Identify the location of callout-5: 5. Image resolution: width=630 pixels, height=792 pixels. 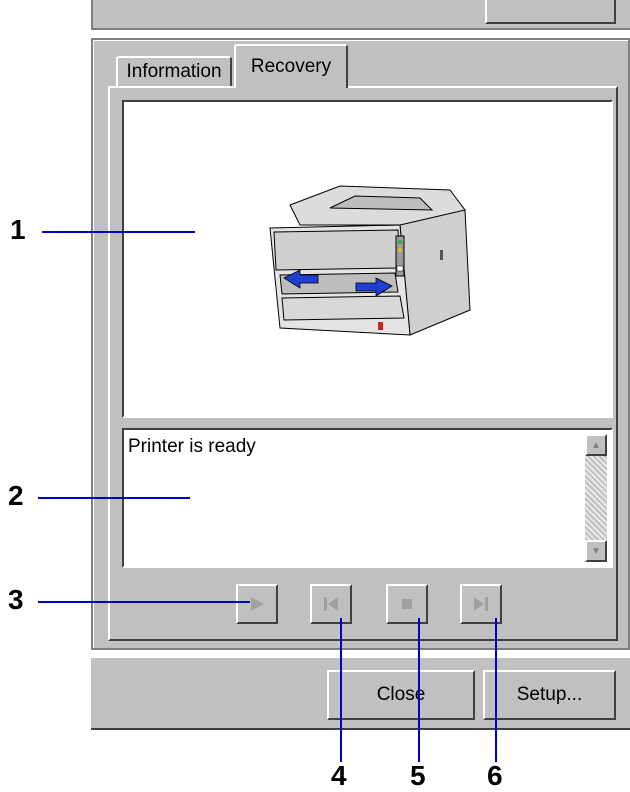
(418, 775).